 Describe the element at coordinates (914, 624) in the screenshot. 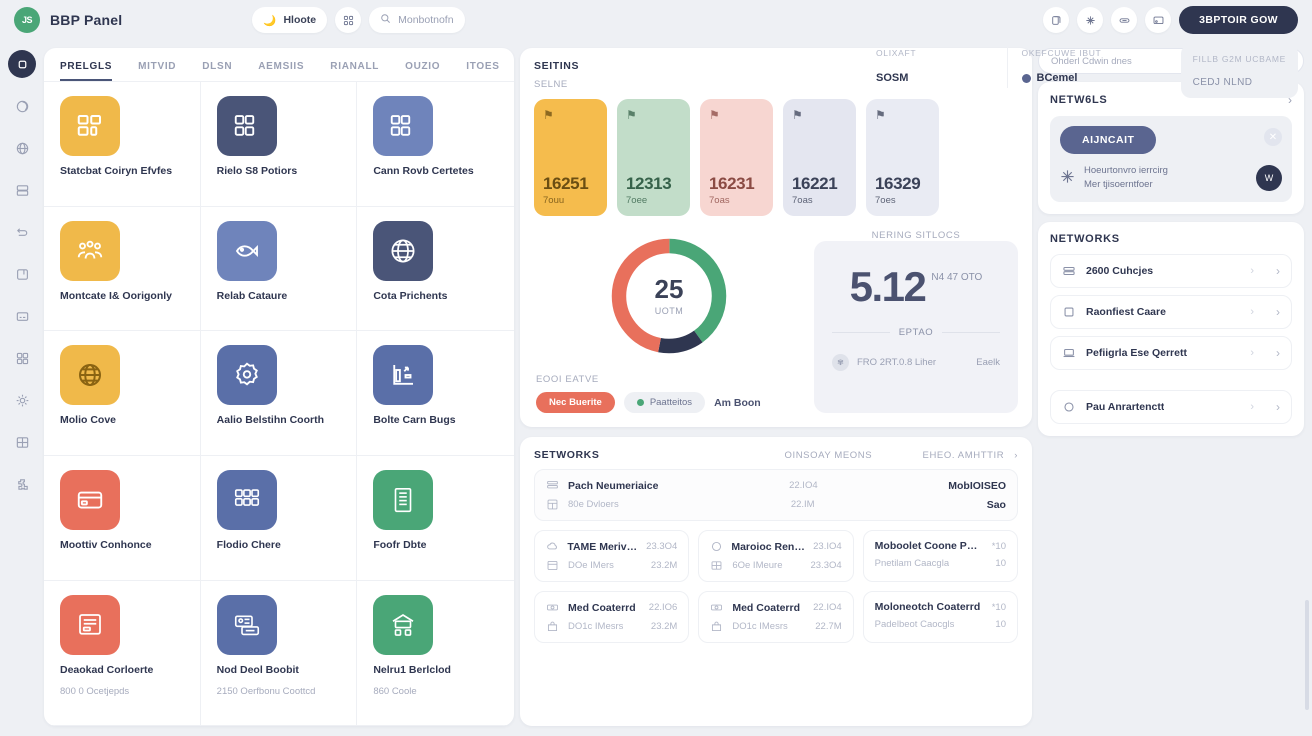

I see `row-sub: Padelbeot Caocgls` at that location.